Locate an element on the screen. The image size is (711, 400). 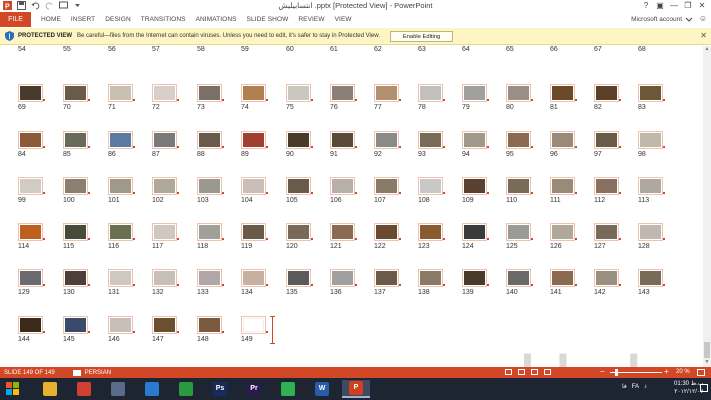
slide-thumbnail: 128 is located at coordinates (652, 237).